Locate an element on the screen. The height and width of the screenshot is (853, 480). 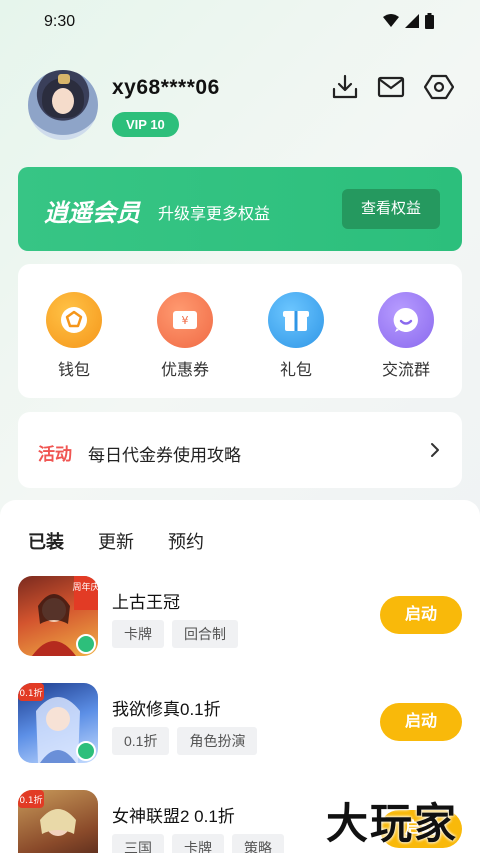
game-tag: 0.1折 is located at coordinates (141, 741).